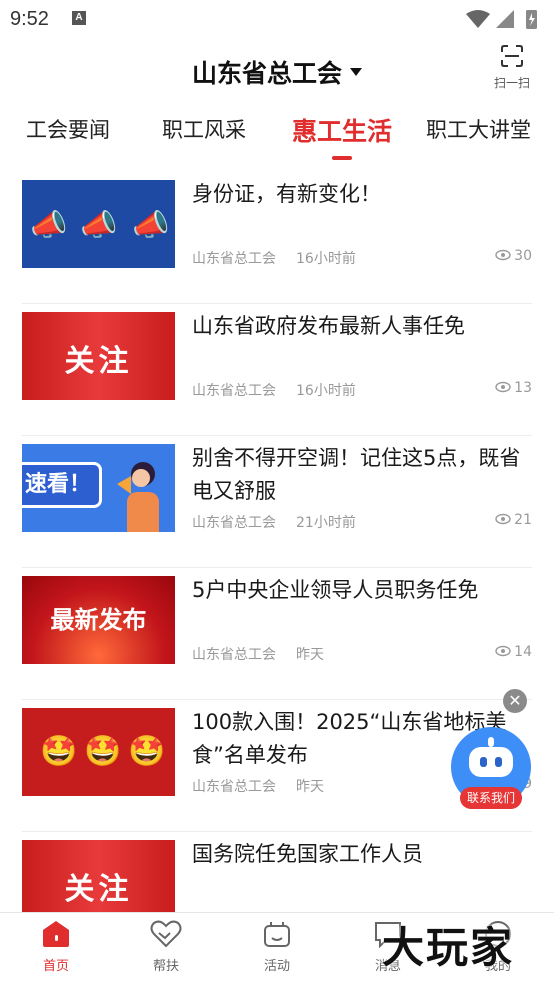 This screenshot has width=554, height=985. What do you see at coordinates (29, 19) in the screenshot?
I see `status-time: 9:52` at bounding box center [29, 19].